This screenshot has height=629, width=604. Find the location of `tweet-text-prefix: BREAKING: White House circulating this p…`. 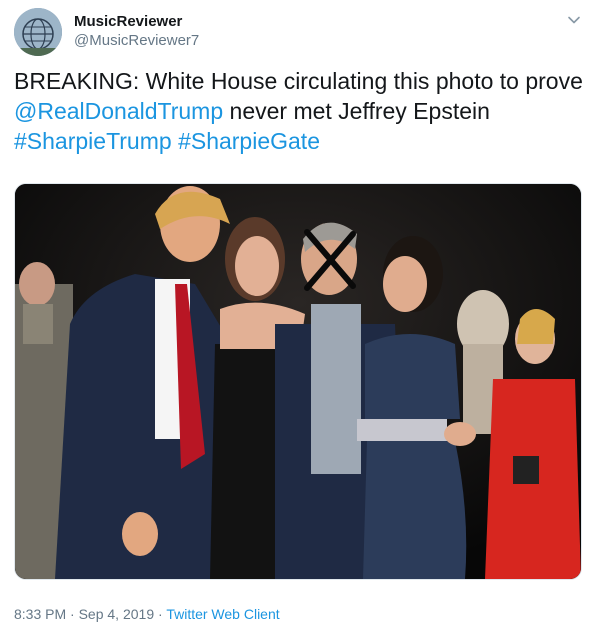

tweet-text-prefix: BREAKING: White House circulating this p… is located at coordinates (298, 81).